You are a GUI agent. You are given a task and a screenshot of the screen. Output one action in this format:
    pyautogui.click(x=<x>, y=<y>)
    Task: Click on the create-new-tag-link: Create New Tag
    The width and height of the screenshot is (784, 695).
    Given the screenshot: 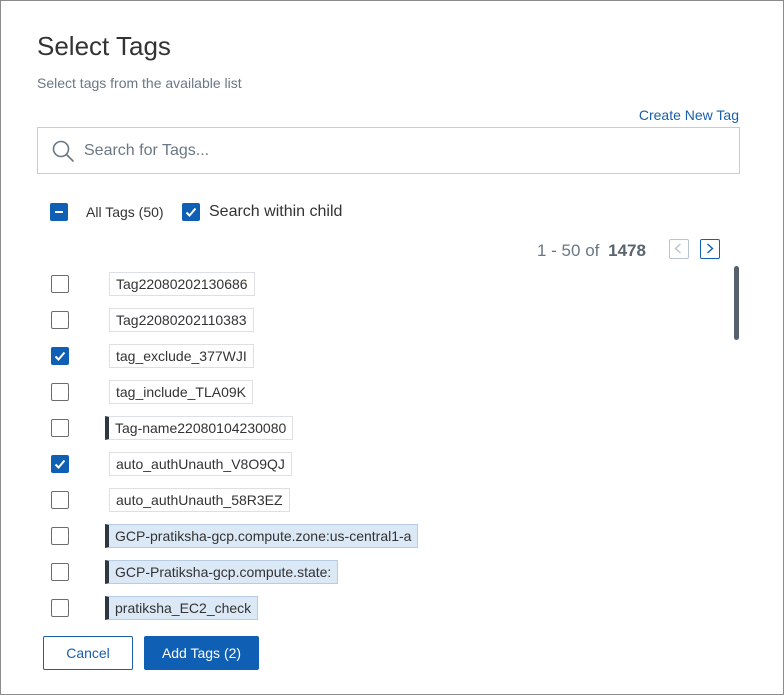 What is the action you would take?
    pyautogui.click(x=689, y=115)
    